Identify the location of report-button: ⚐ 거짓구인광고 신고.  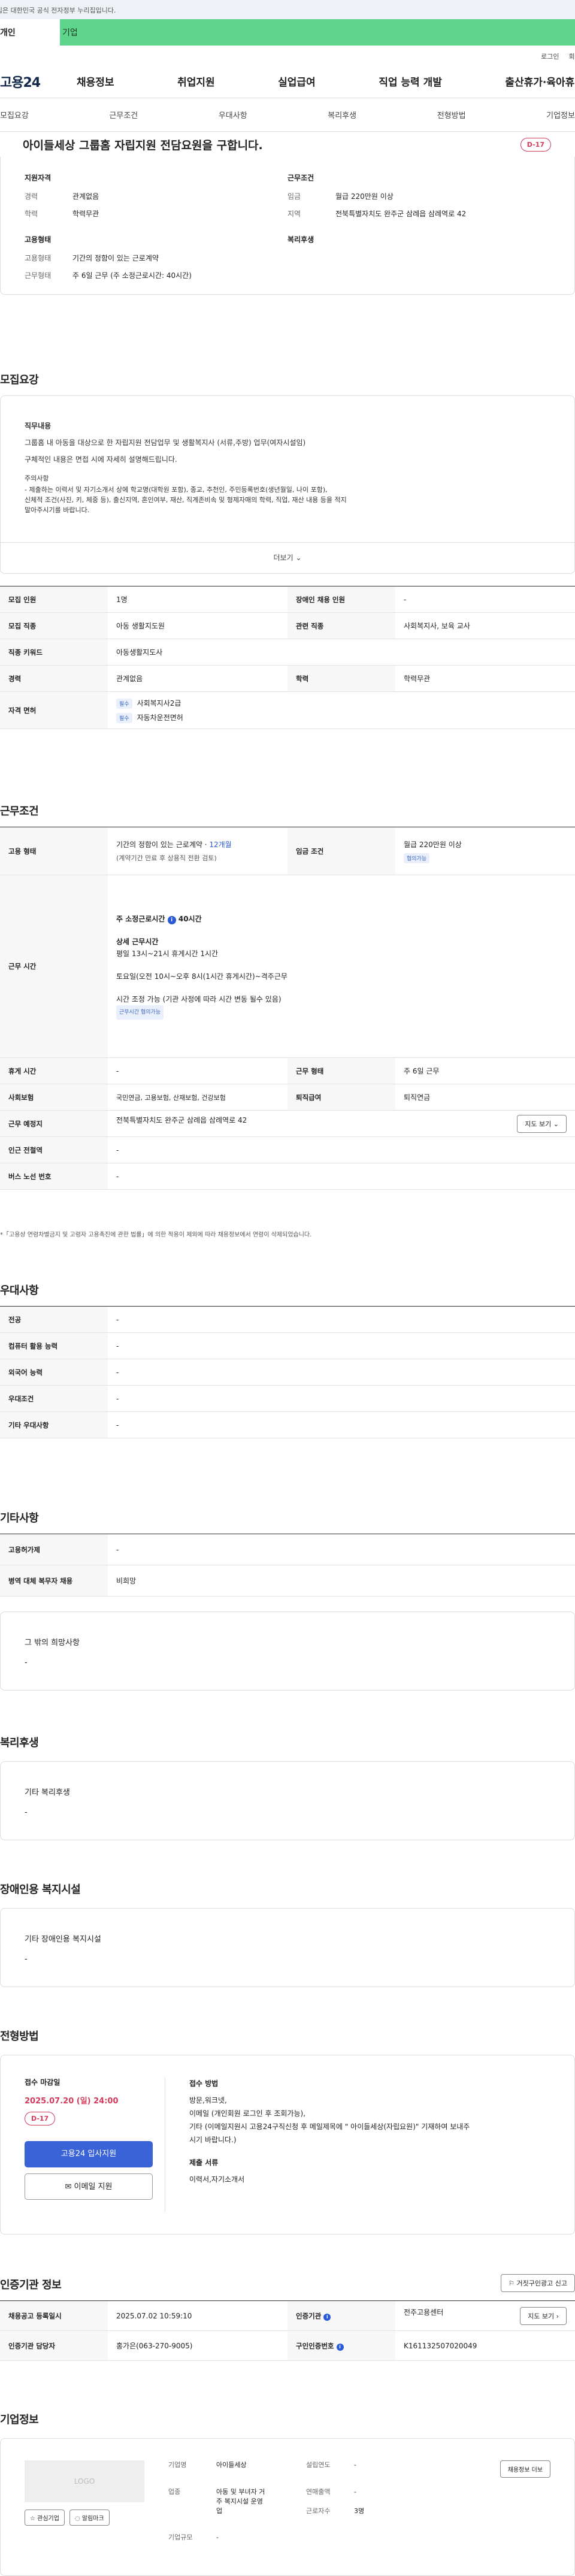
(538, 2283).